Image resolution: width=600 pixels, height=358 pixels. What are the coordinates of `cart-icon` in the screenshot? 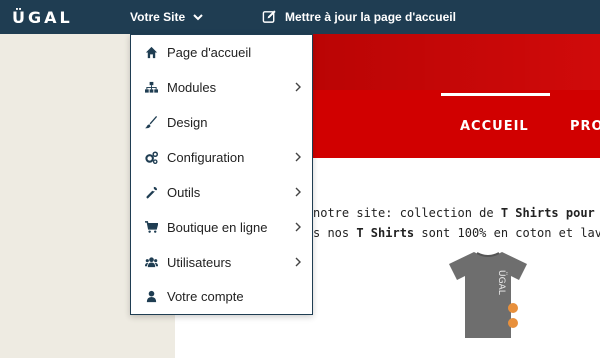 It's located at (151, 227).